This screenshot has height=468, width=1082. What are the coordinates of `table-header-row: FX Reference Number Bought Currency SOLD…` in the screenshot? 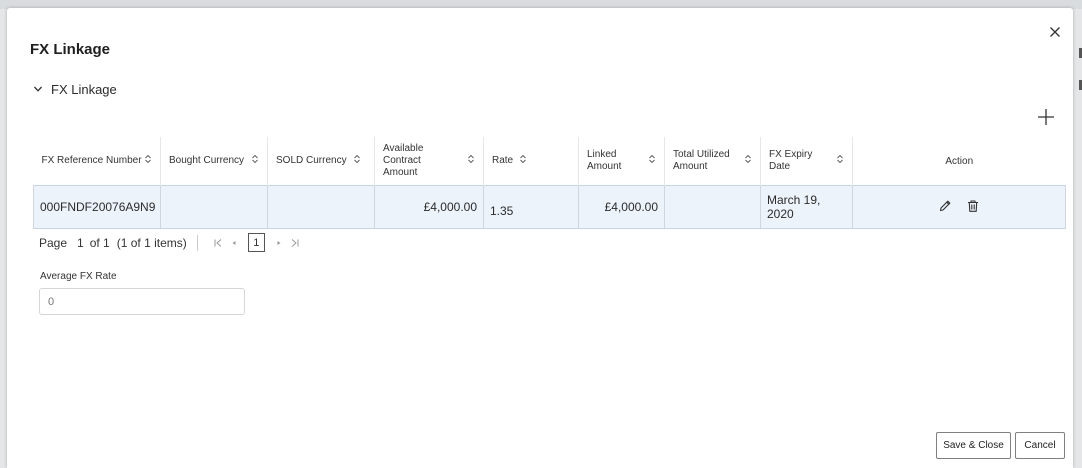 It's located at (549, 161).